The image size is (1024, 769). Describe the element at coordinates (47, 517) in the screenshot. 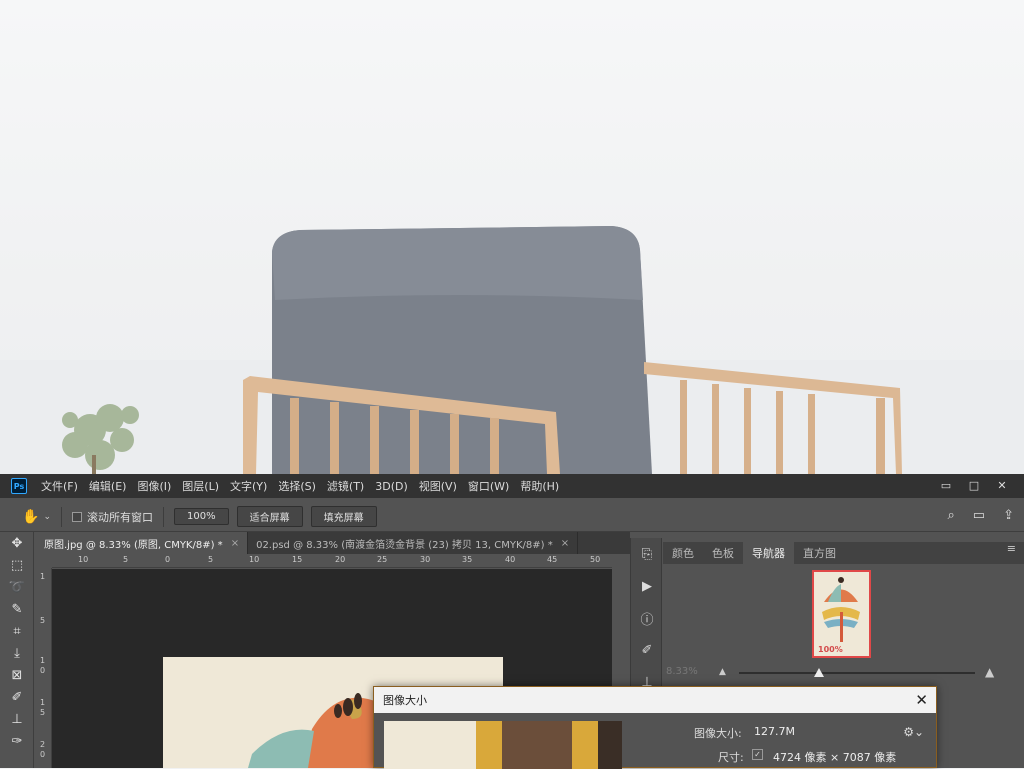

I see `chevron-down-icon: ⌄` at that location.